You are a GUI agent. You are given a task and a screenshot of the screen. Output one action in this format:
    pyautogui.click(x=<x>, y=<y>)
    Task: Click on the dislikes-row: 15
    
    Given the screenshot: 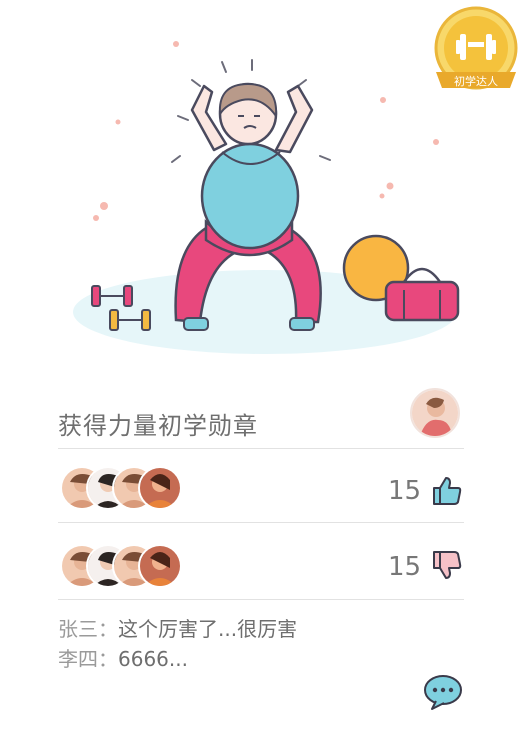 What is the action you would take?
    pyautogui.click(x=261, y=582)
    